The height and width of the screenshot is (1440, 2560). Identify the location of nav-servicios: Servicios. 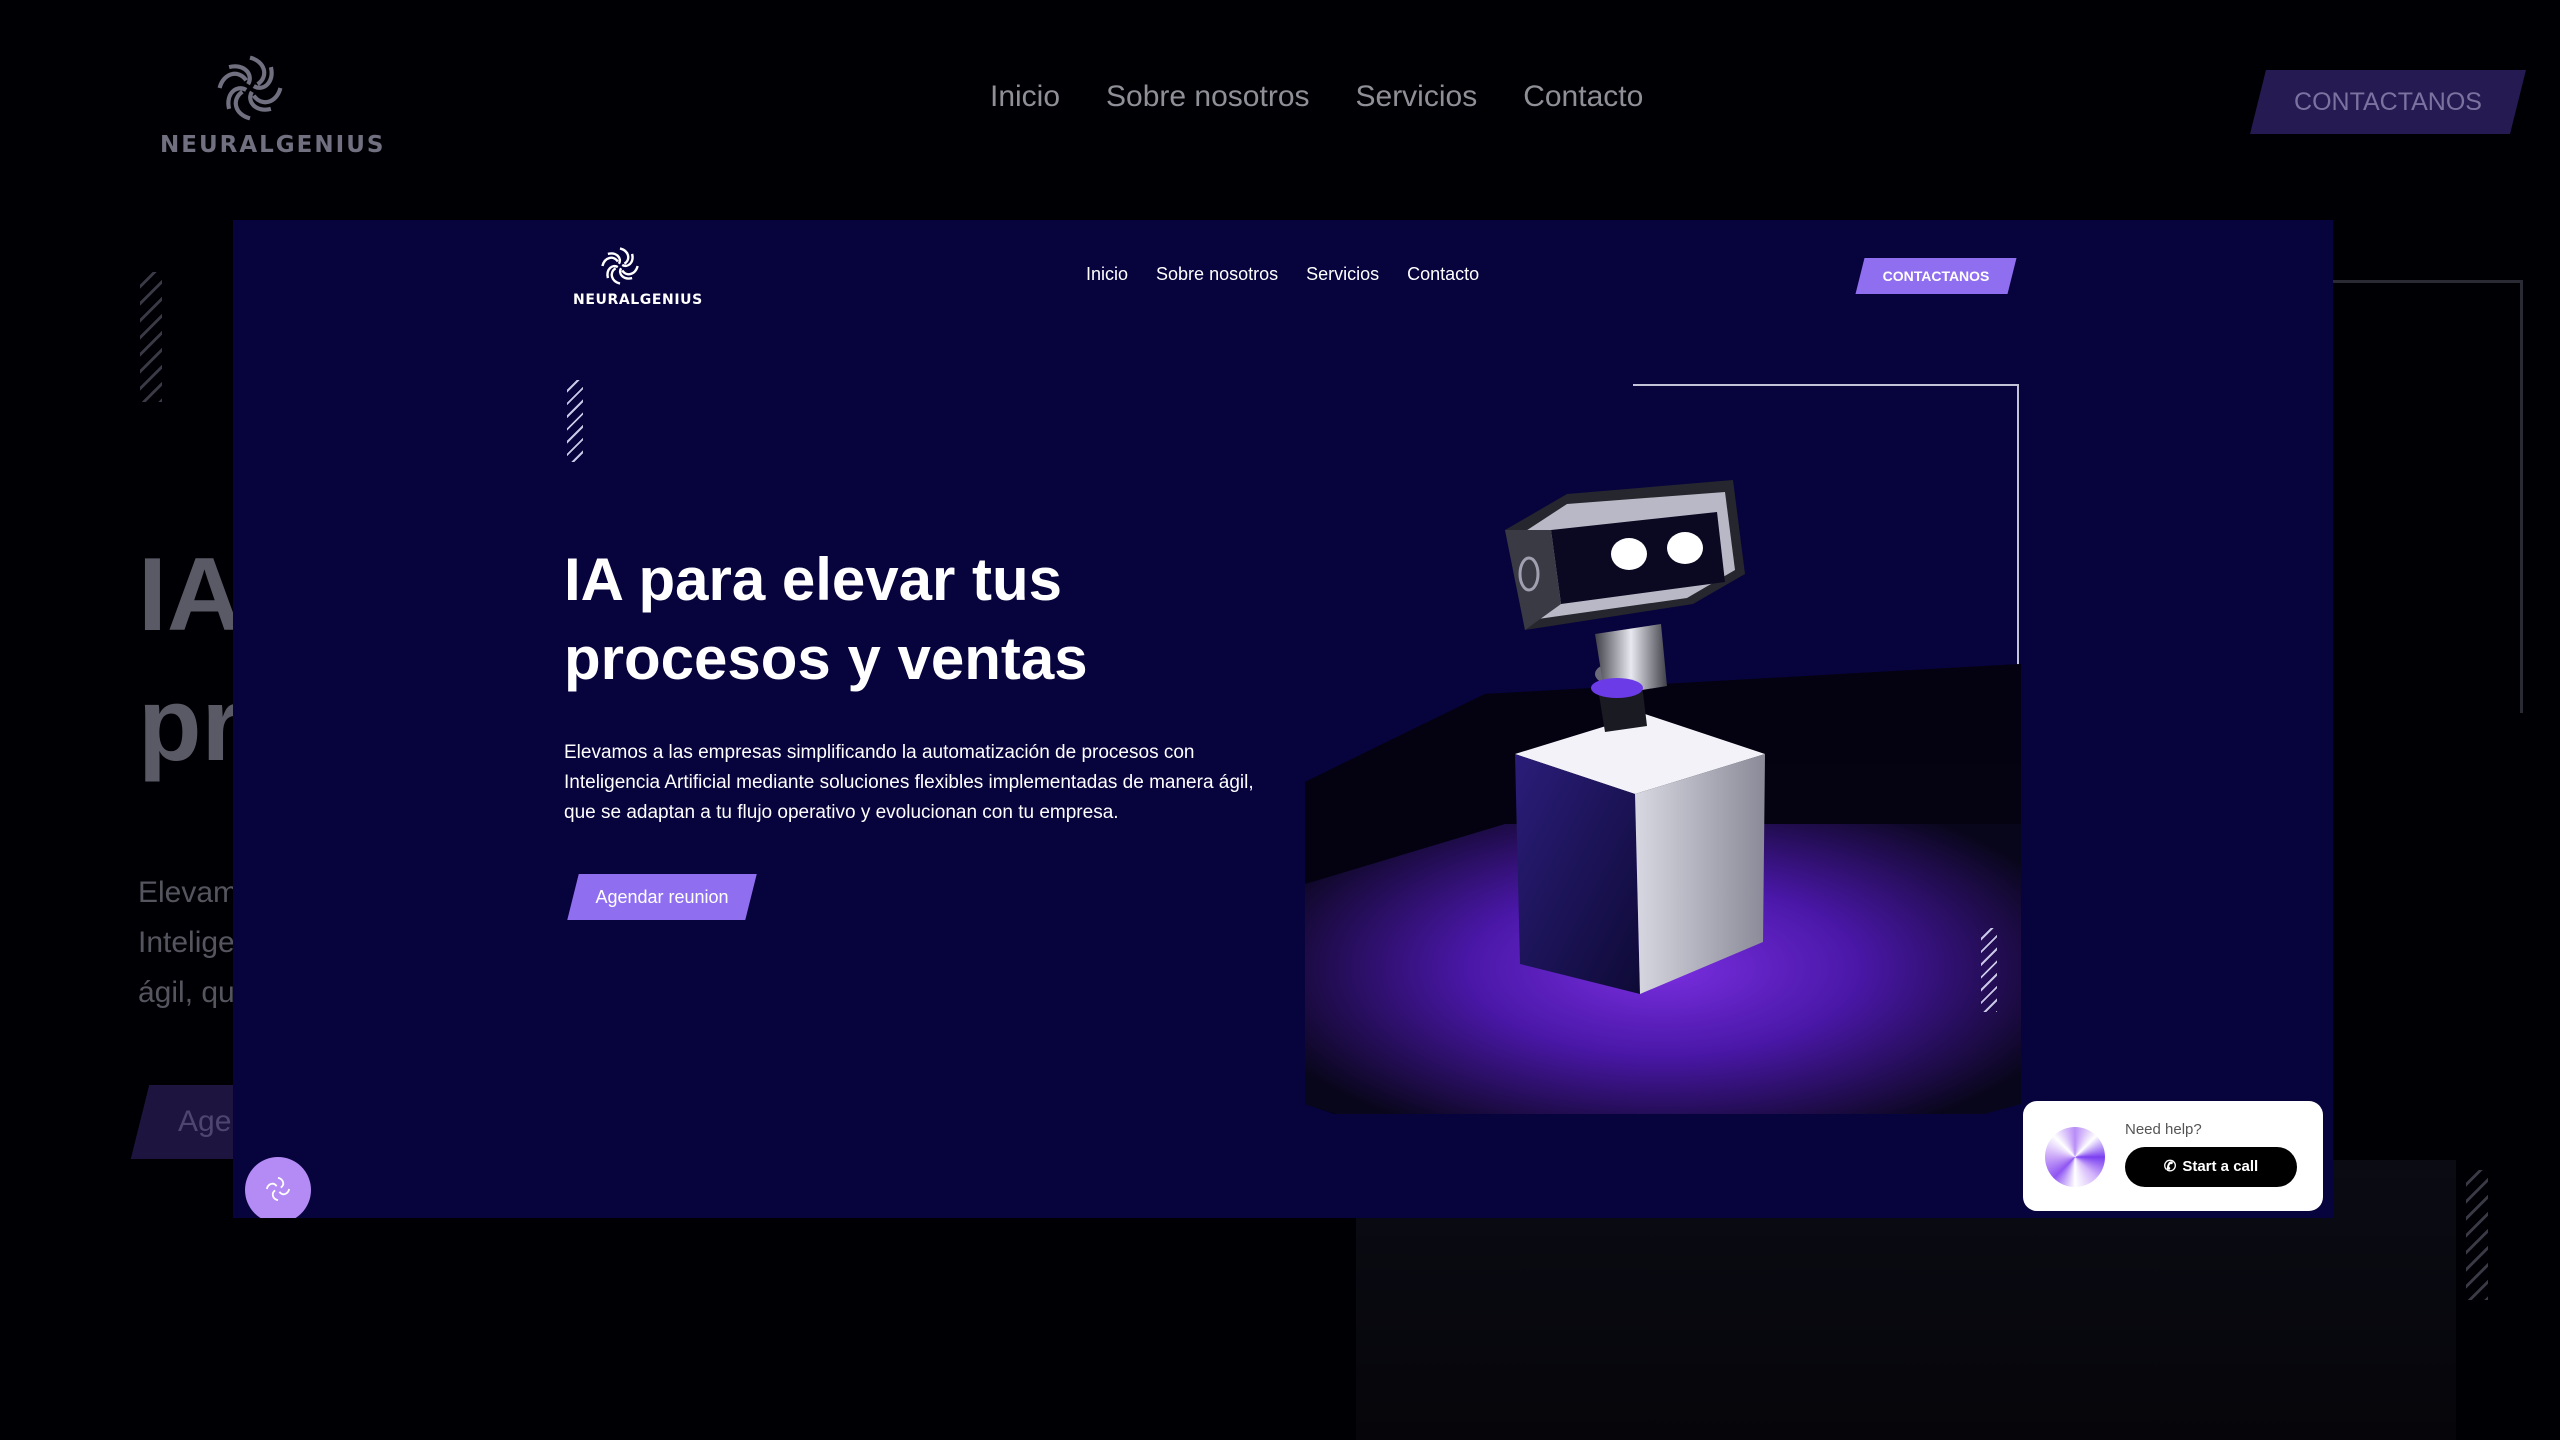
(1342, 274).